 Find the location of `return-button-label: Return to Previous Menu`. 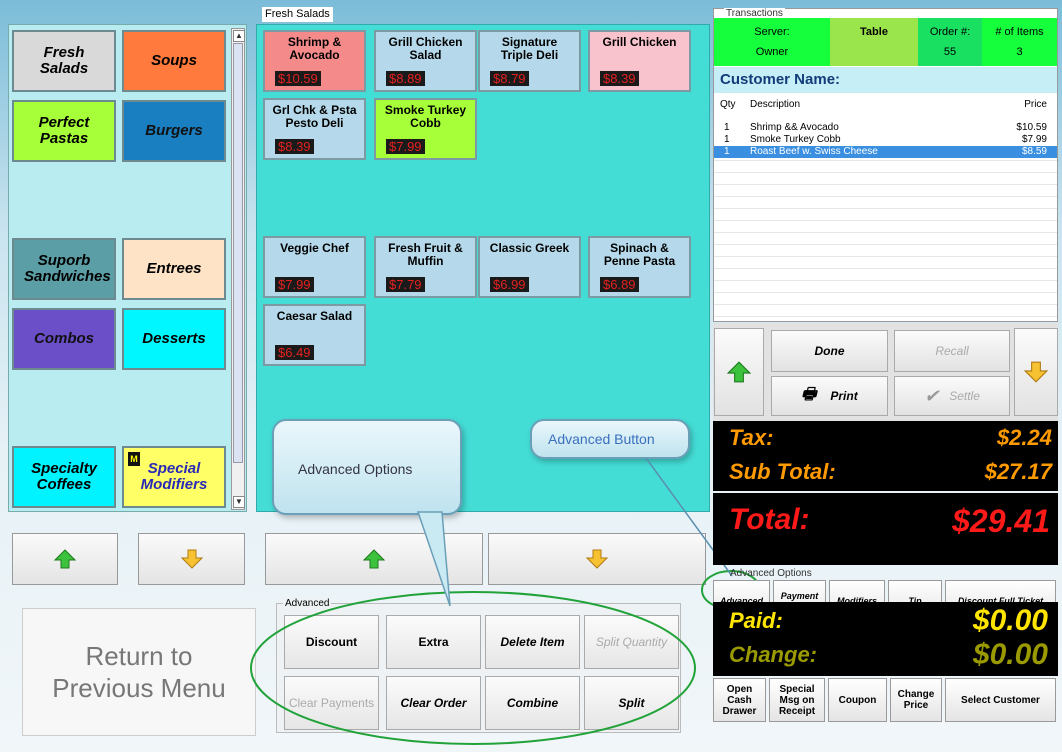

return-button-label: Return to Previous Menu is located at coordinates (139, 672).